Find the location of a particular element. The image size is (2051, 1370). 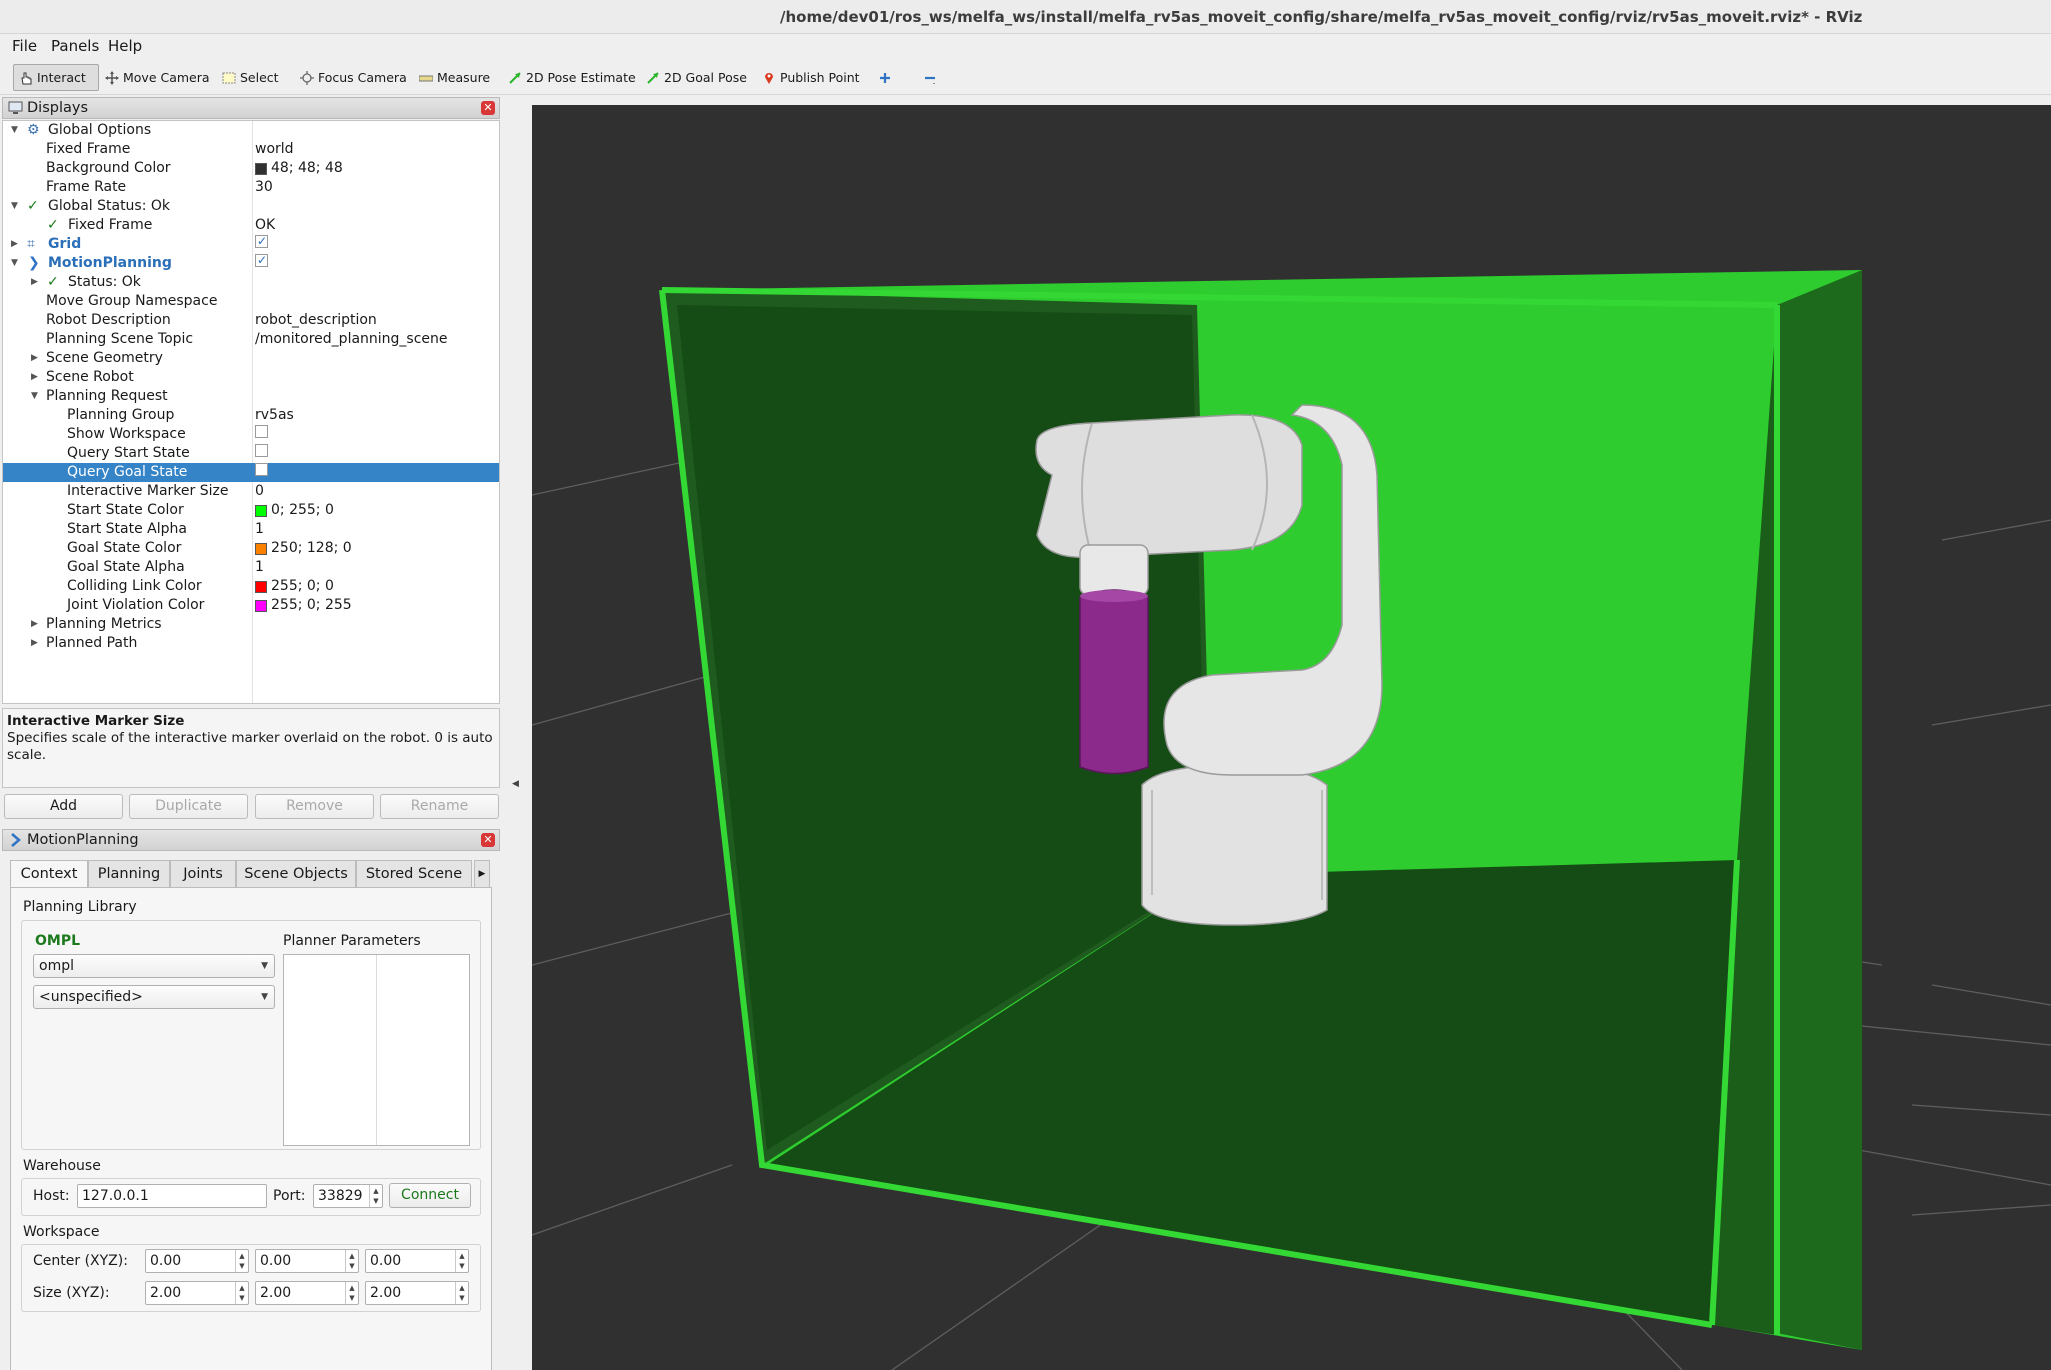

tree-value-color: 48; 48; 48 is located at coordinates (299, 168).